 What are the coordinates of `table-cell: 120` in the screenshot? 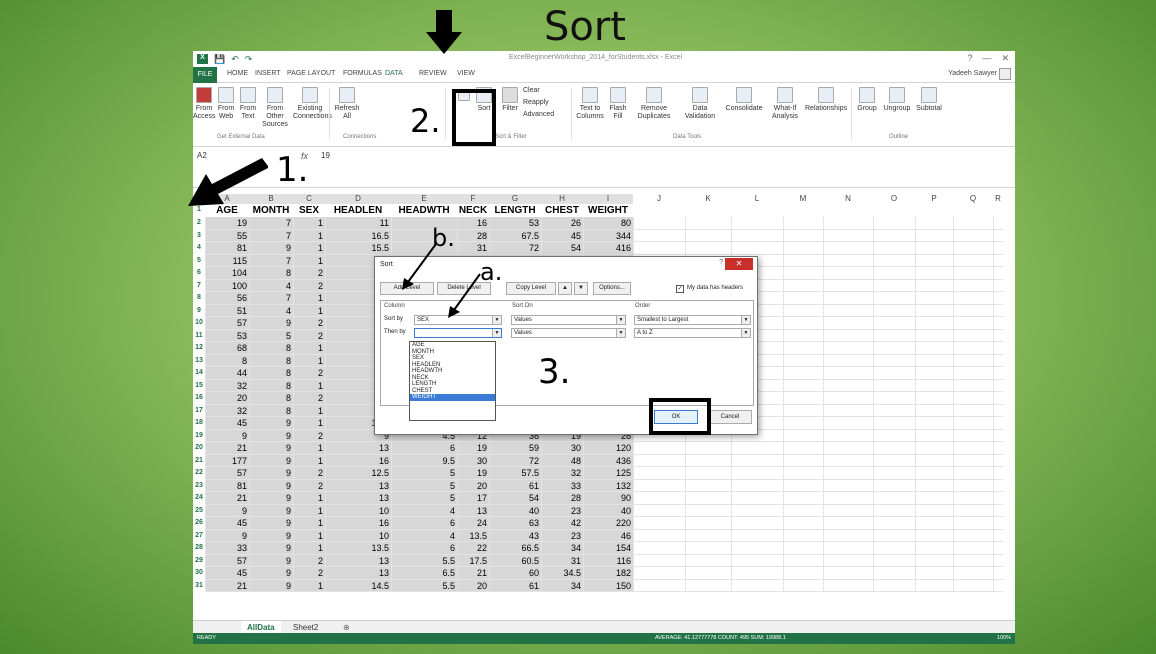 It's located at (608, 448).